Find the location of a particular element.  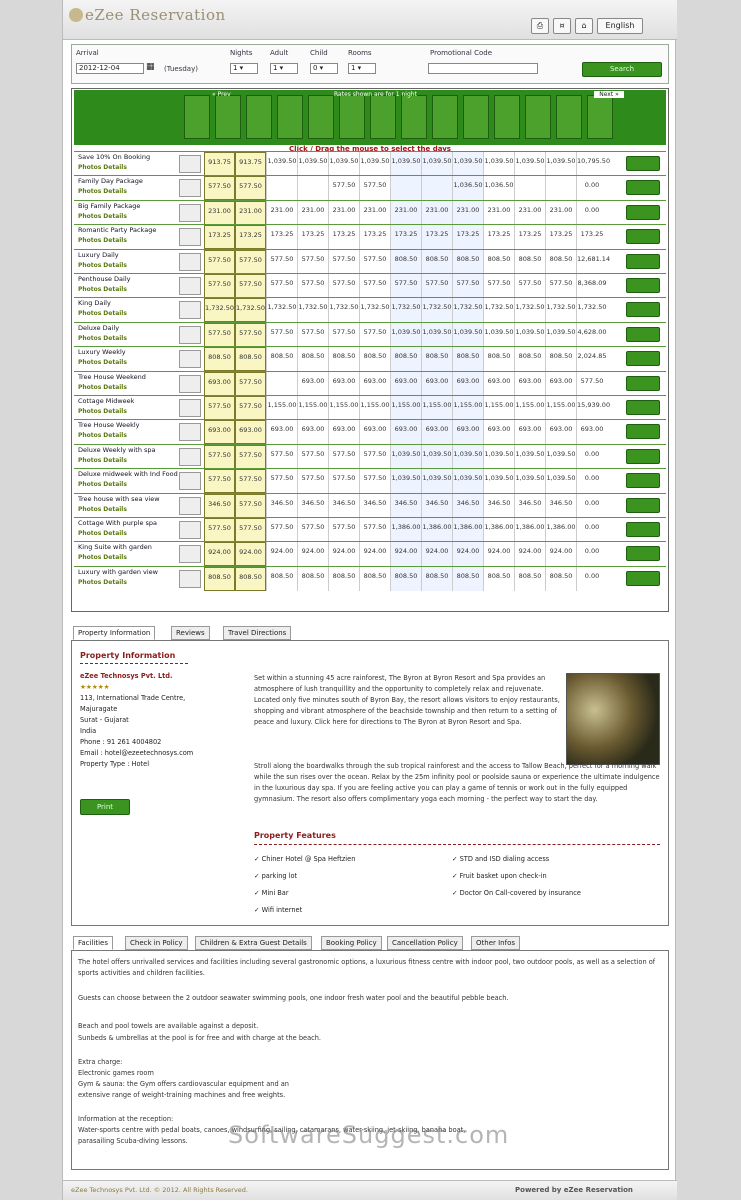

rate-cell: 2,024.85 is located at coordinates (591, 359).